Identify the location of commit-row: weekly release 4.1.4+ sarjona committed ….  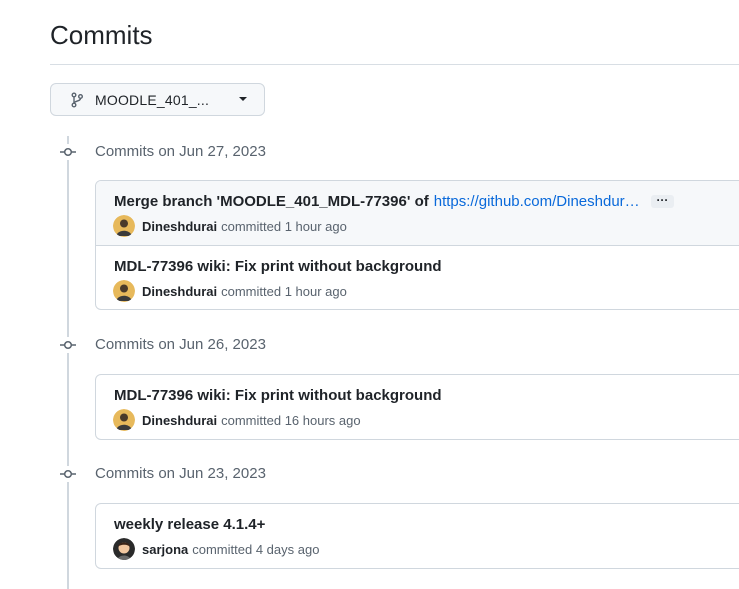
(417, 536).